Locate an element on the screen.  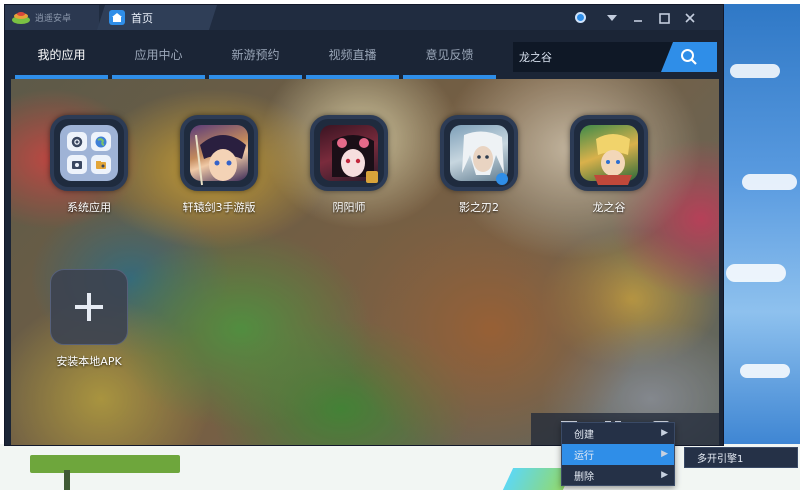
app-label: 轩辕剑3手游版 is located at coordinates (219, 207).